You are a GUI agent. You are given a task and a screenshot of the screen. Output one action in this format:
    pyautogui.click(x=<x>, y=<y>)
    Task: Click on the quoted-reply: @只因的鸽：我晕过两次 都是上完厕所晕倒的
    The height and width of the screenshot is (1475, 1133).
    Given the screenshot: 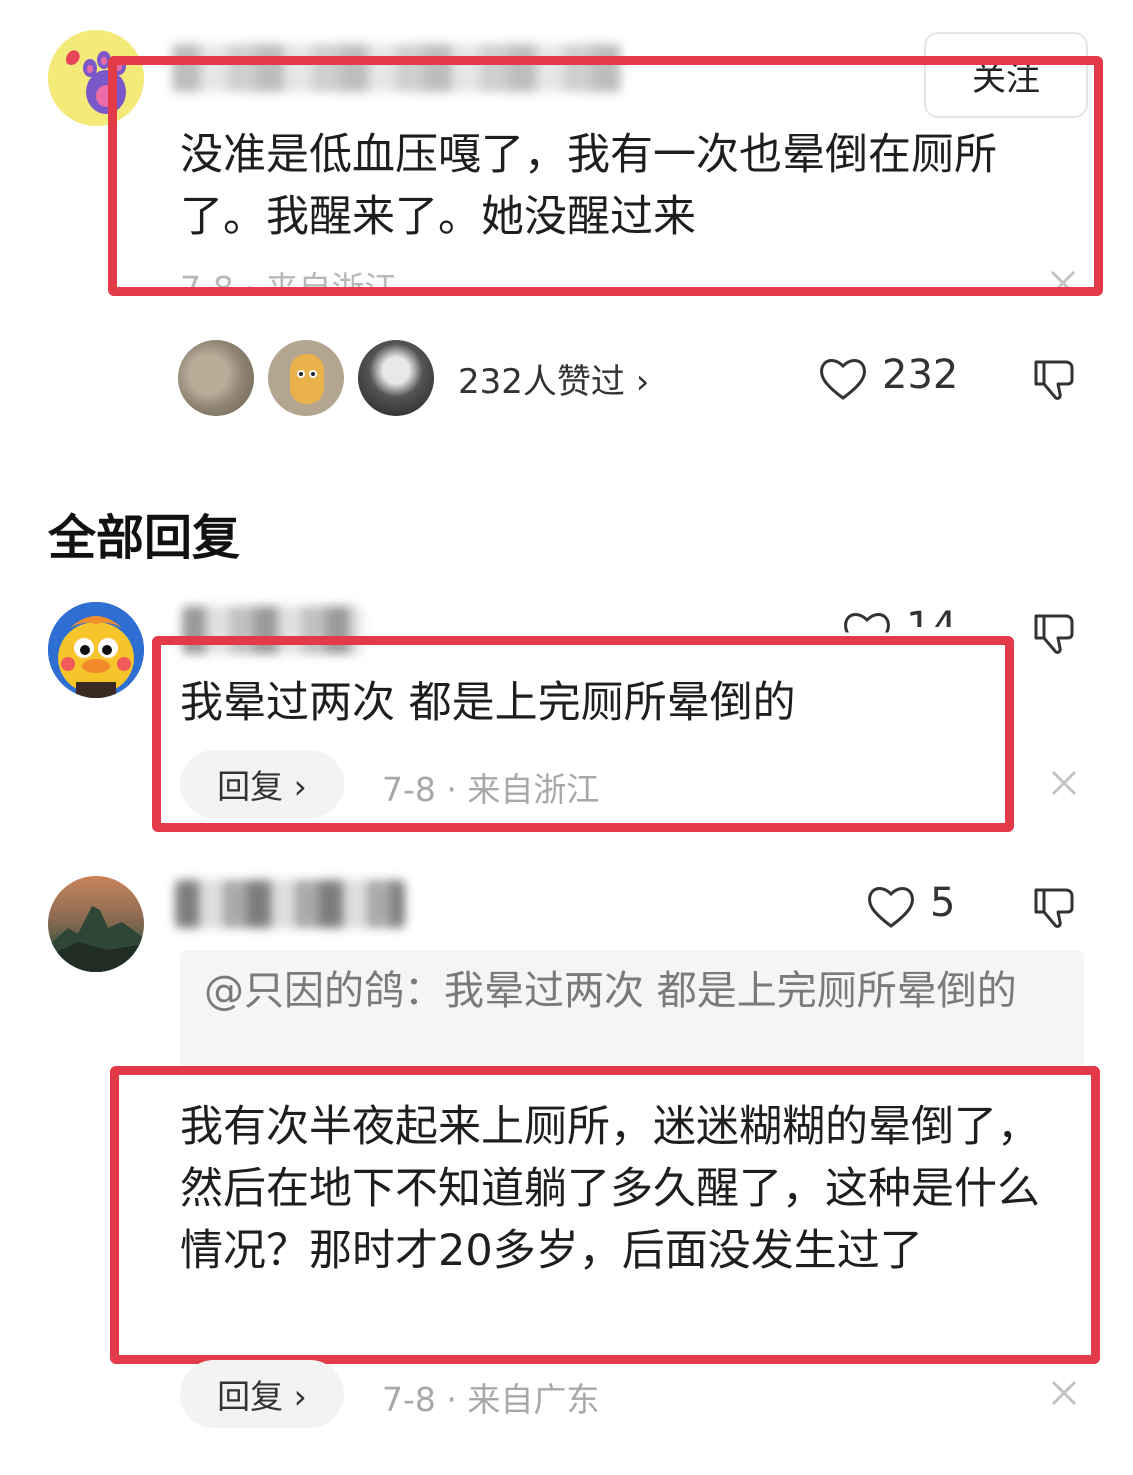 What is the action you would take?
    pyautogui.click(x=632, y=1009)
    